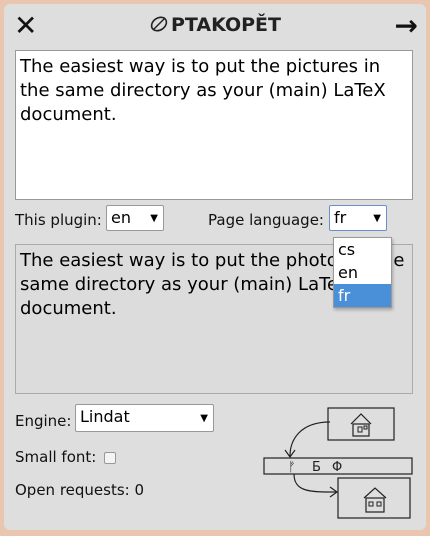  Describe the element at coordinates (316, 467) in the screenshot. I see `diagram-glyph-2: Б` at that location.